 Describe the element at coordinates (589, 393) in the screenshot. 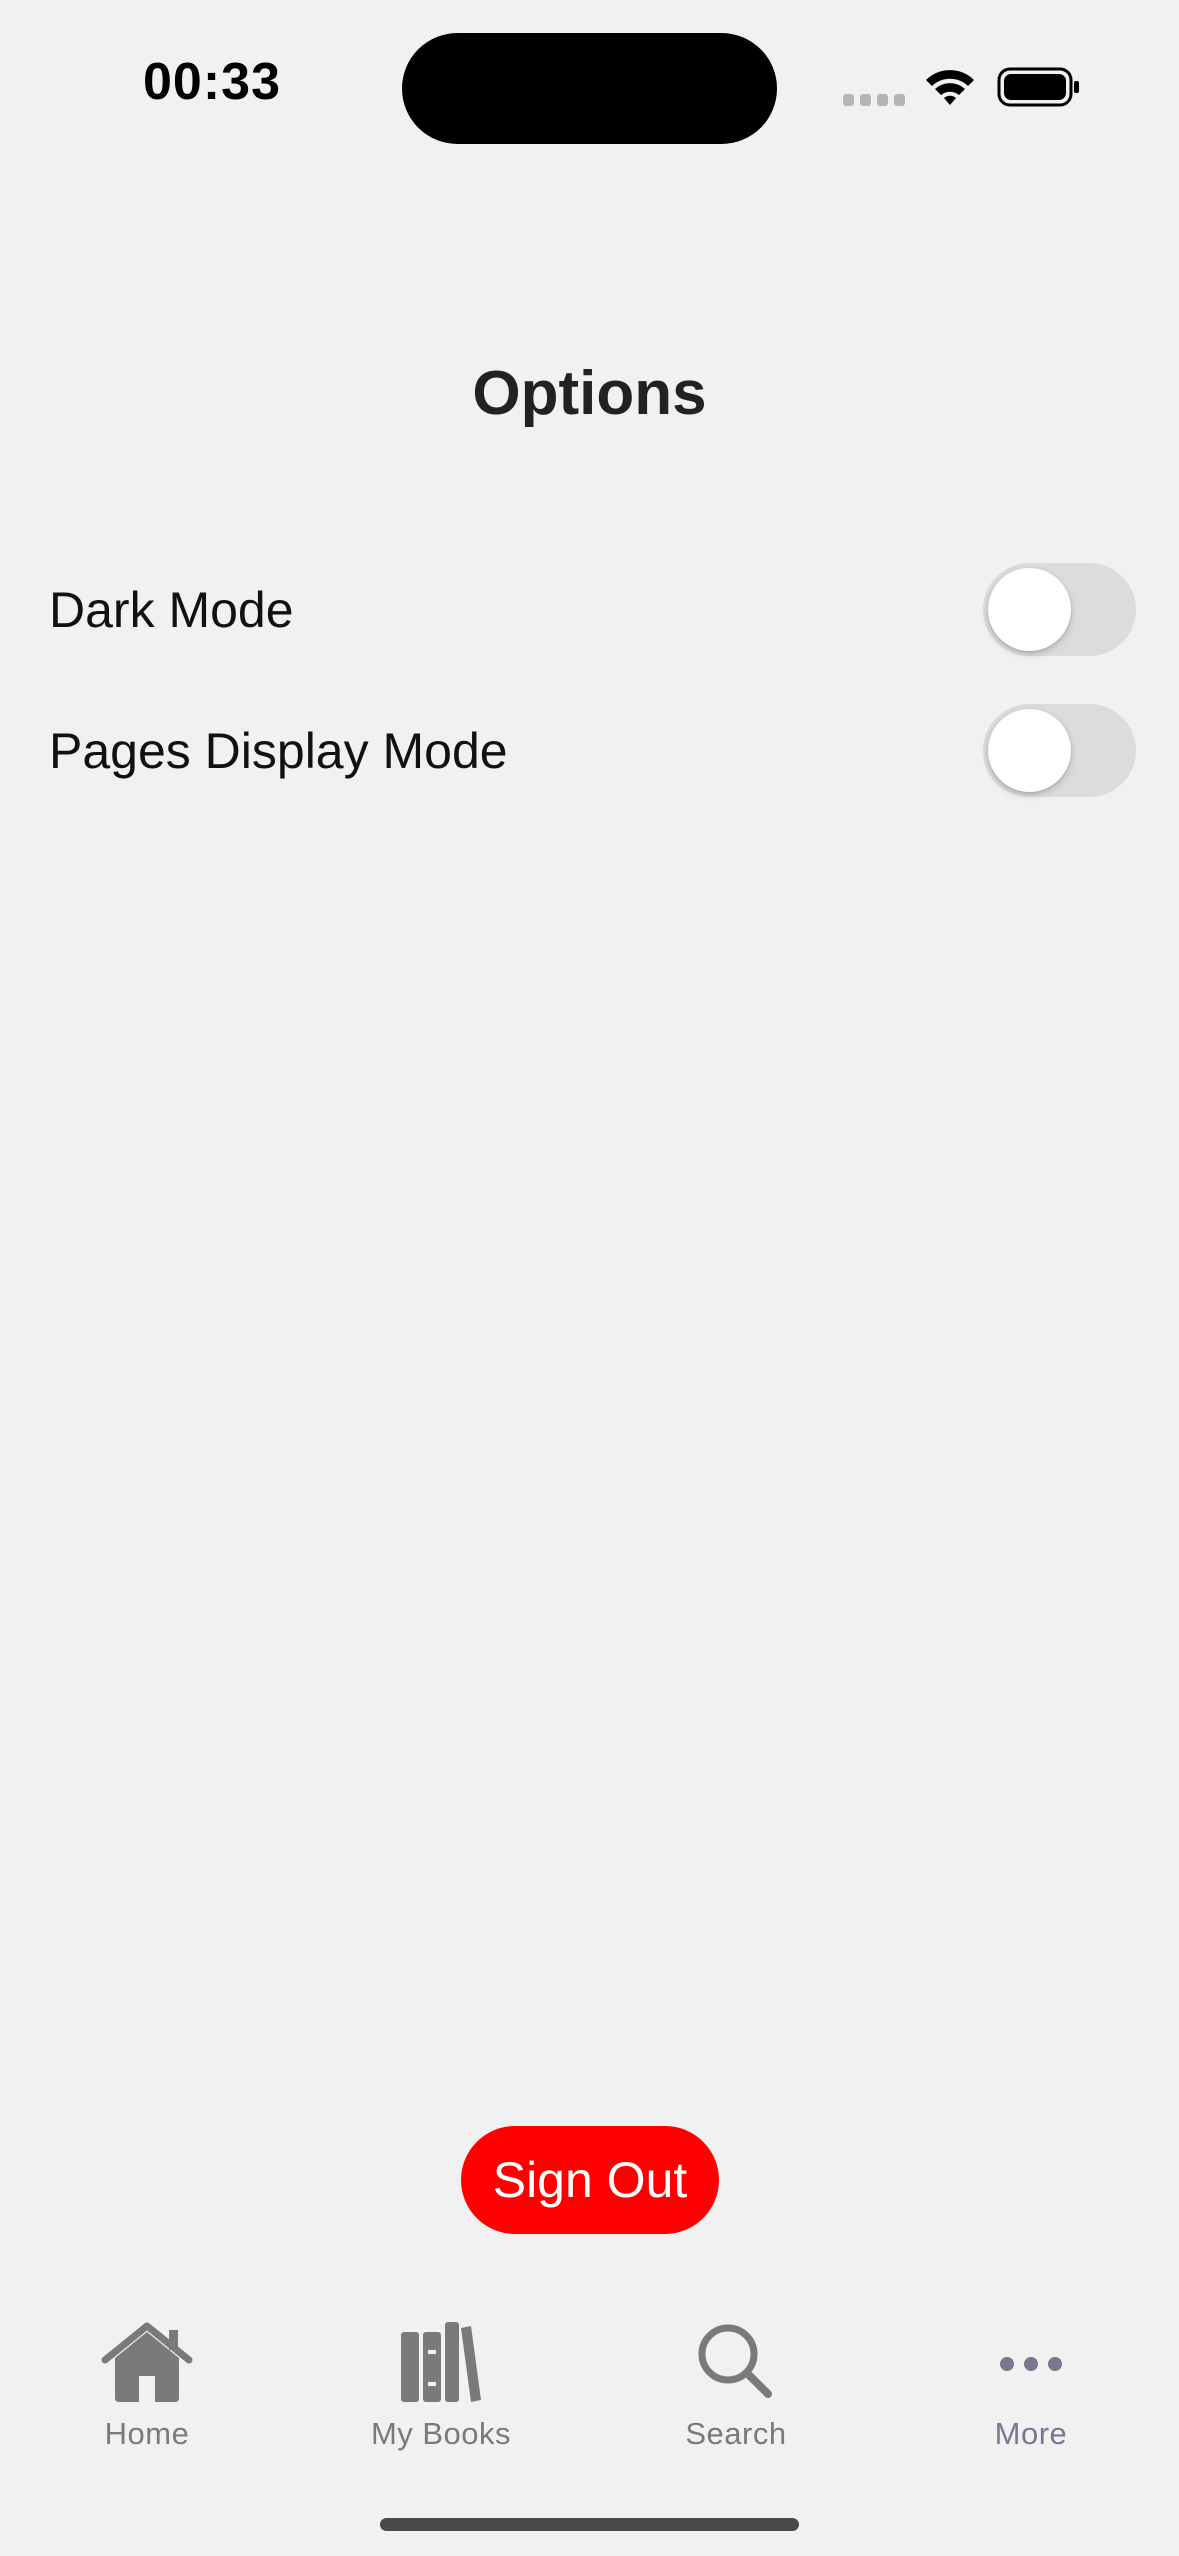

I see `page-title: Options` at that location.